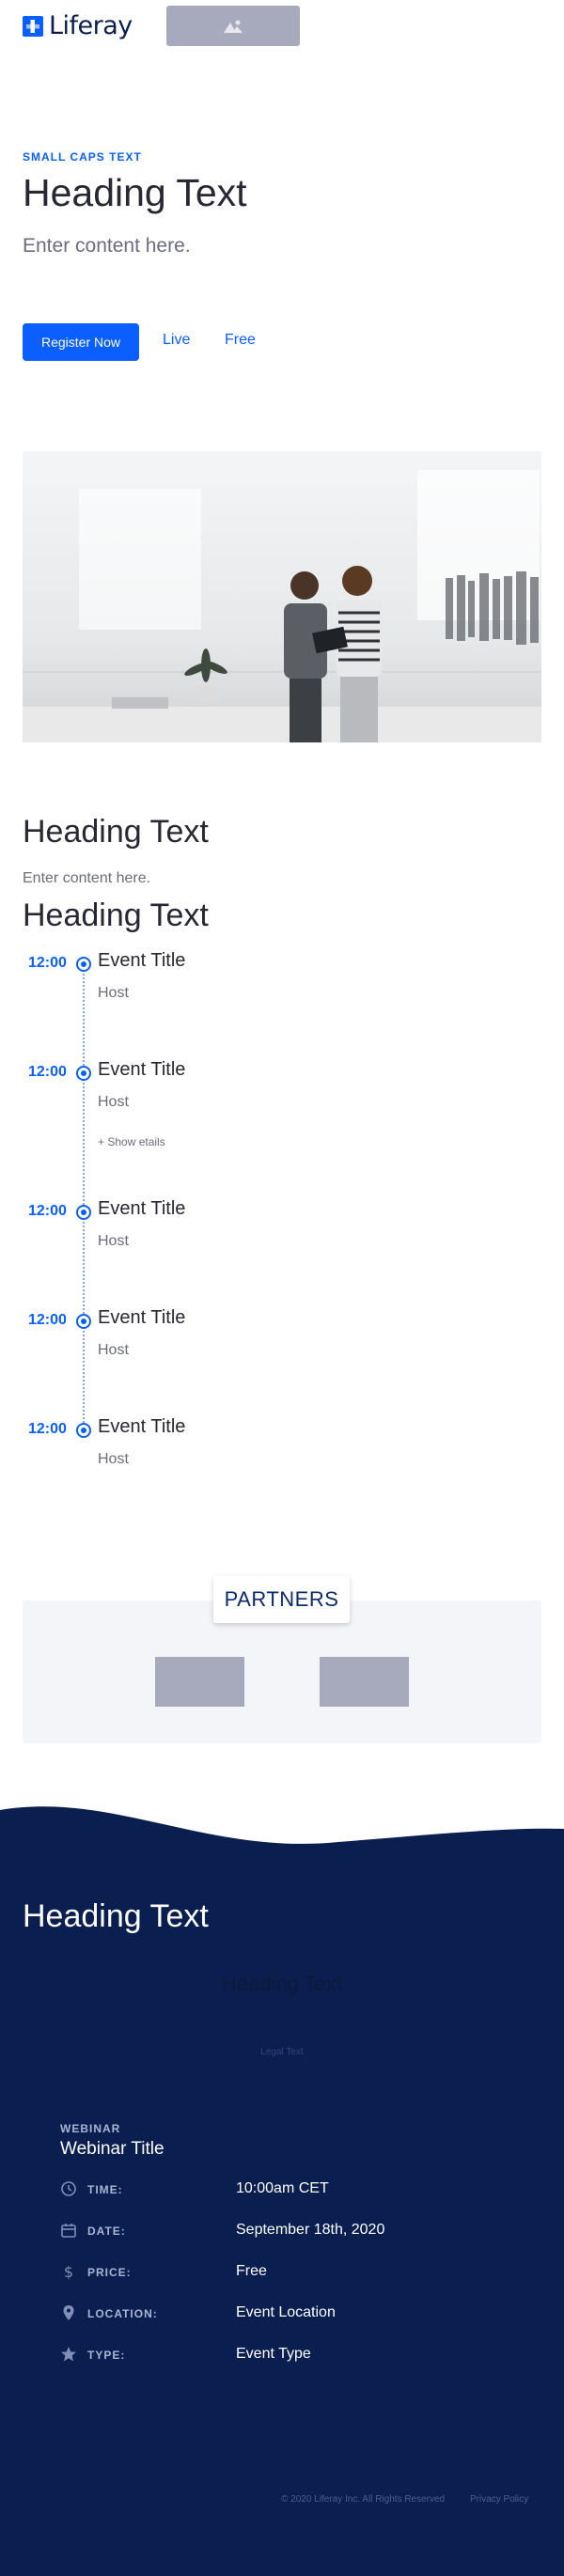 Image resolution: width=564 pixels, height=2576 pixels. Describe the element at coordinates (33, 26) in the screenshot. I see `liferay-logo-icon` at that location.